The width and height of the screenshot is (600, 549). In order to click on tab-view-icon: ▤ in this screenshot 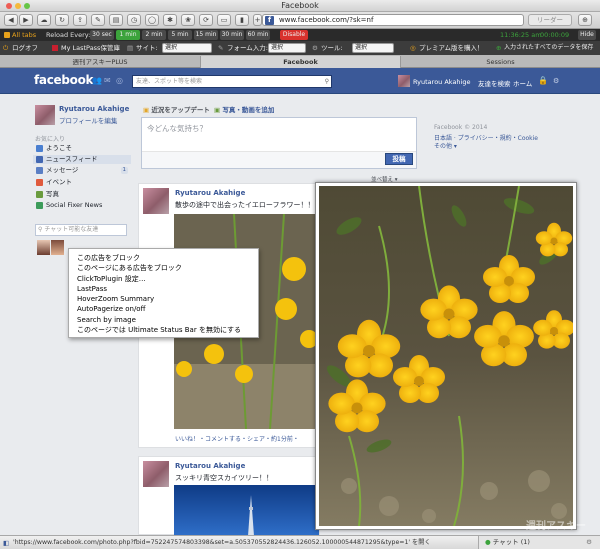, I will do `click(116, 20)`.